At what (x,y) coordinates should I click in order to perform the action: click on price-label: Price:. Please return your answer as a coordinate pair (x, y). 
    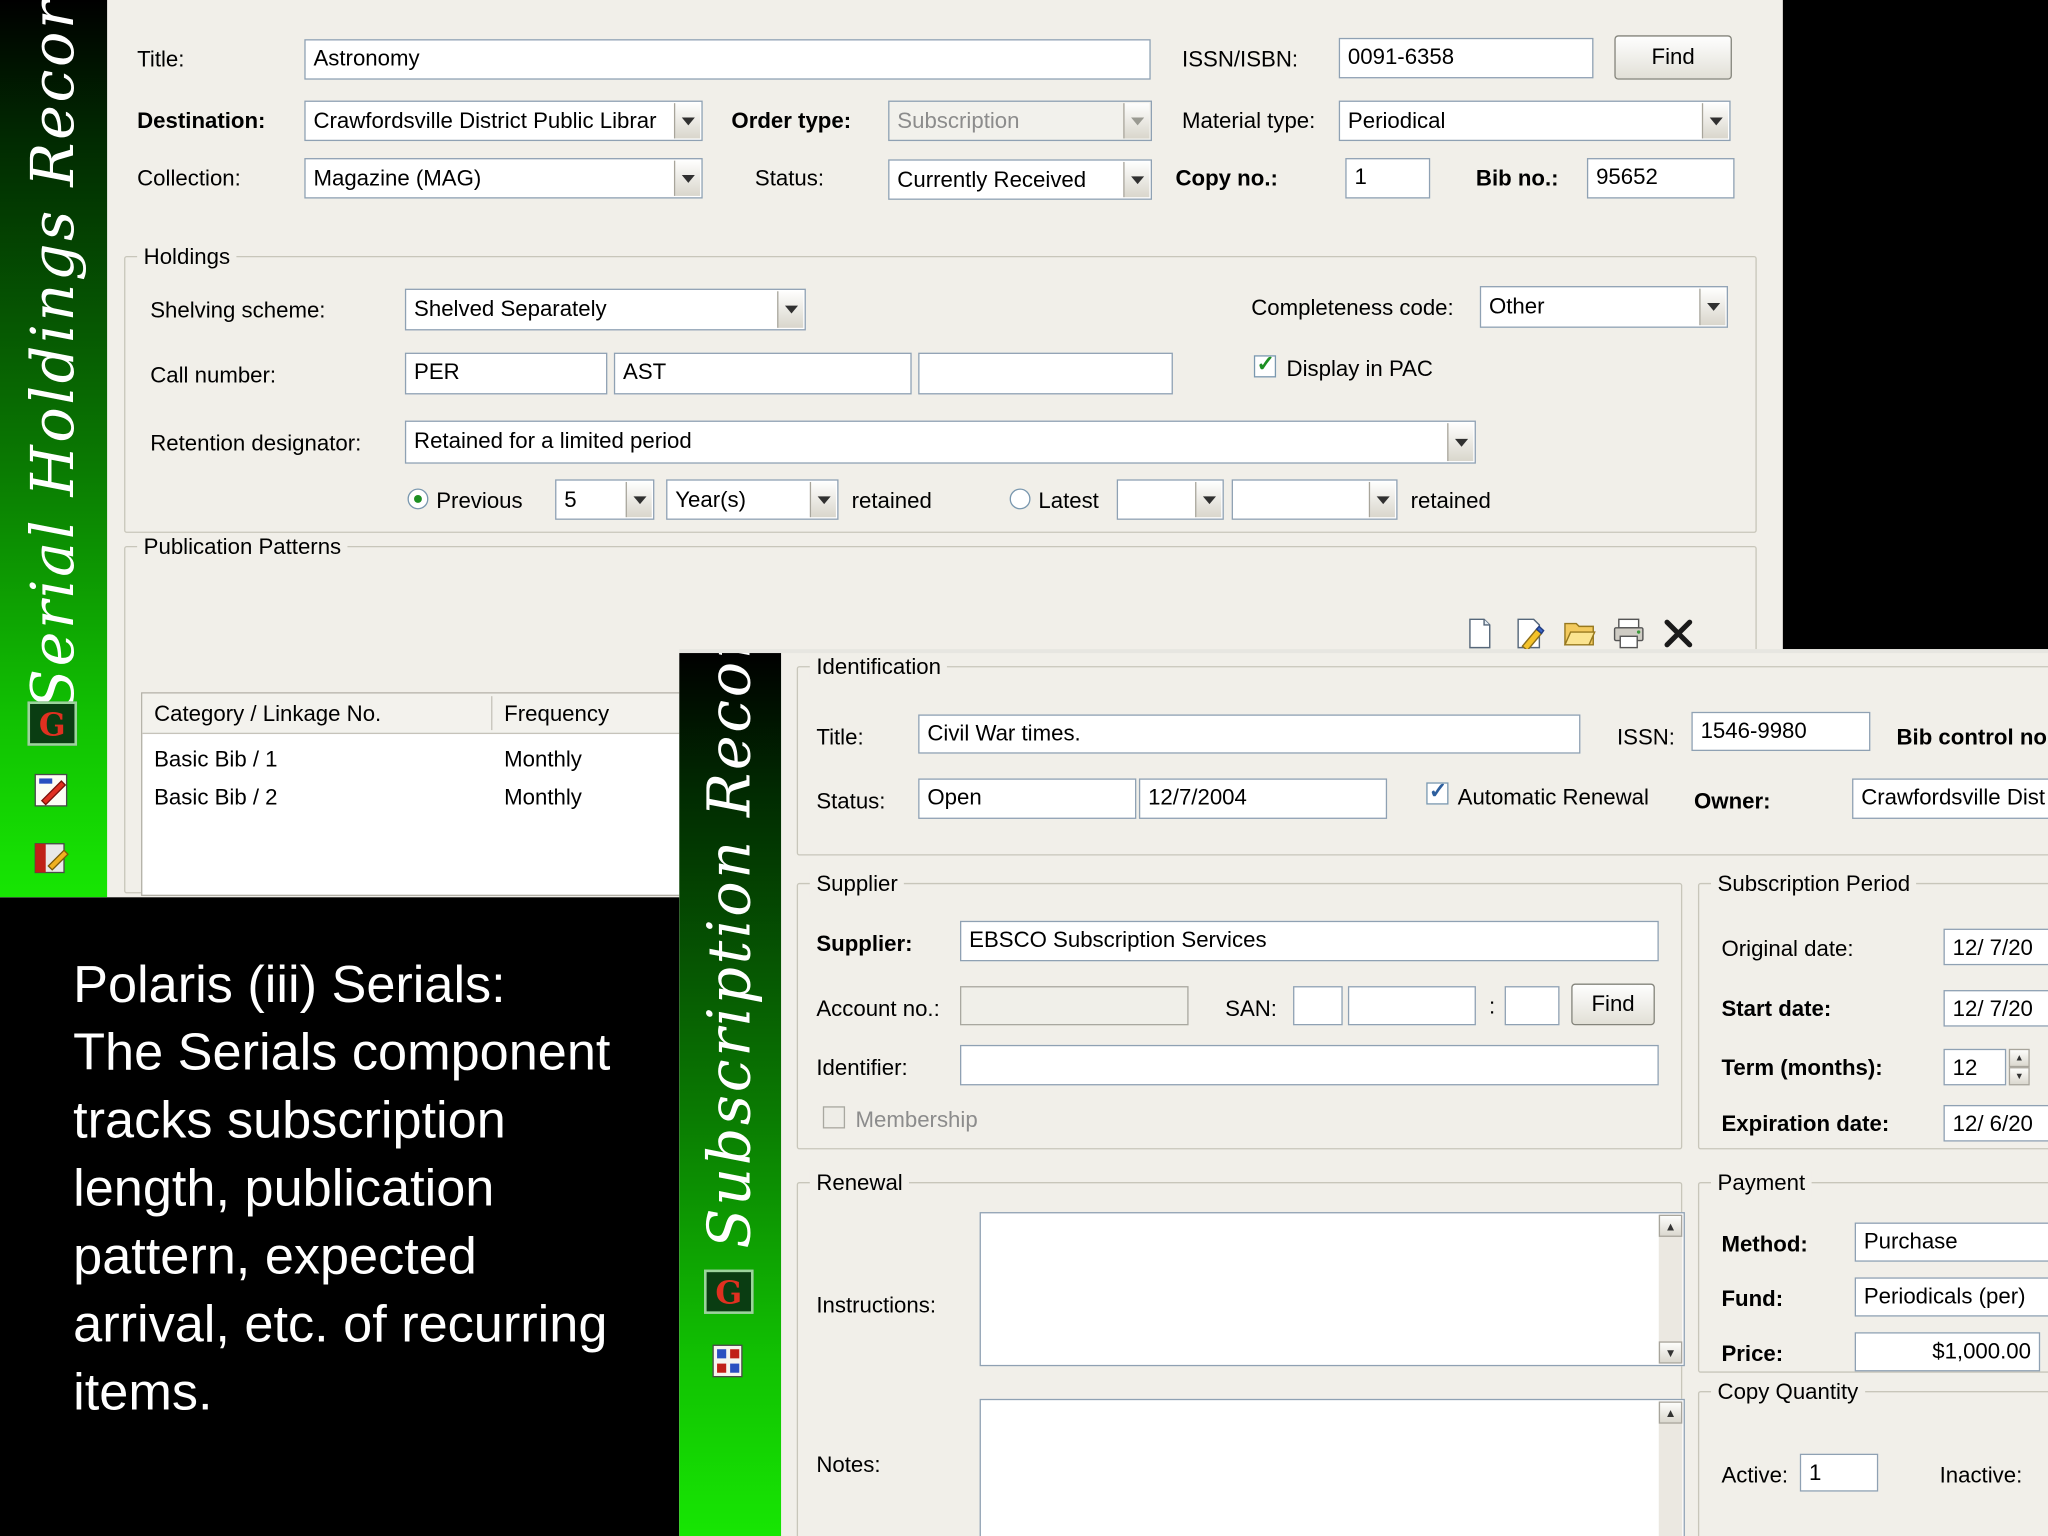
    Looking at the image, I should click on (1752, 1354).